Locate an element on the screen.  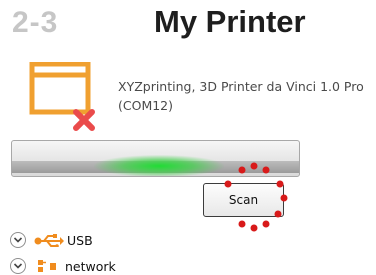
page-title: My Printer is located at coordinates (230, 21).